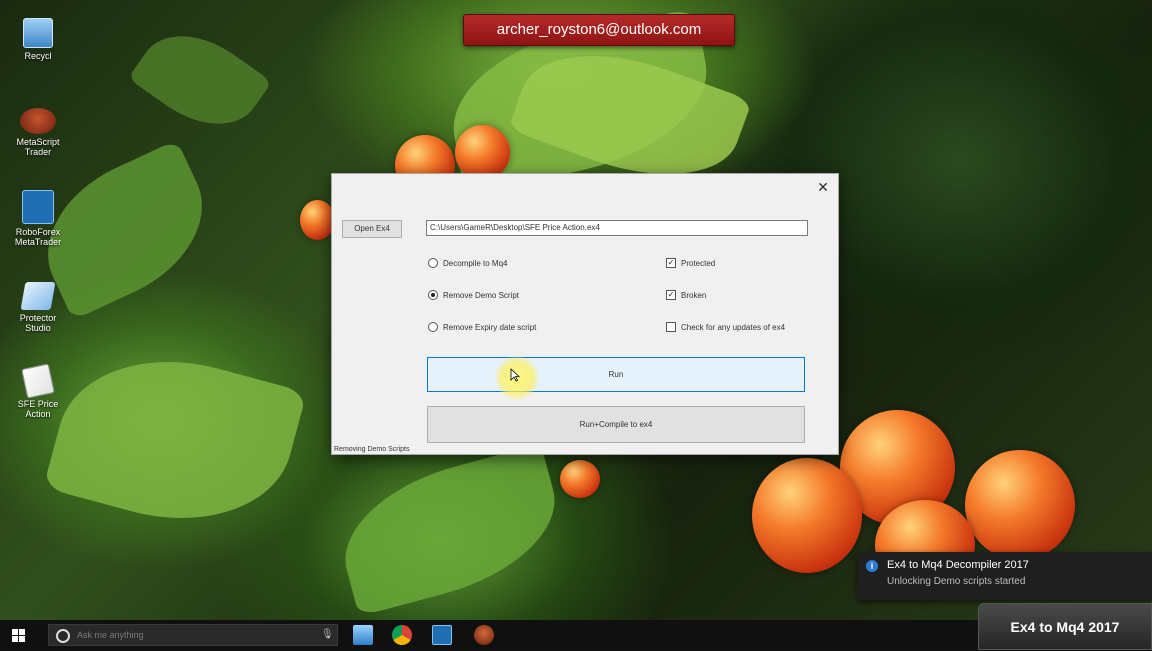 This screenshot has width=1152, height=651. I want to click on desktop-icon-protector: Protector Studio, so click(38, 307).